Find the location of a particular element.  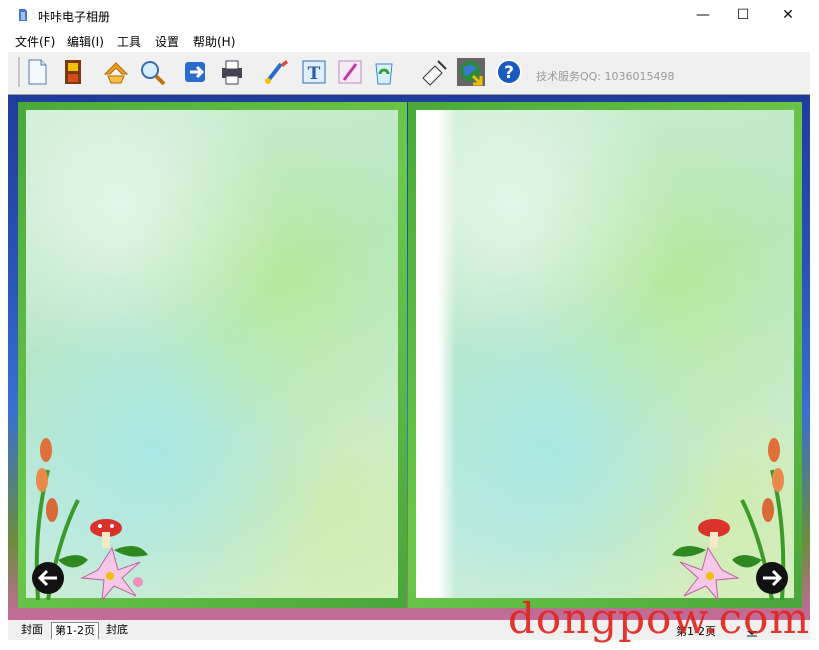

save-icon is located at coordinates (73, 72).